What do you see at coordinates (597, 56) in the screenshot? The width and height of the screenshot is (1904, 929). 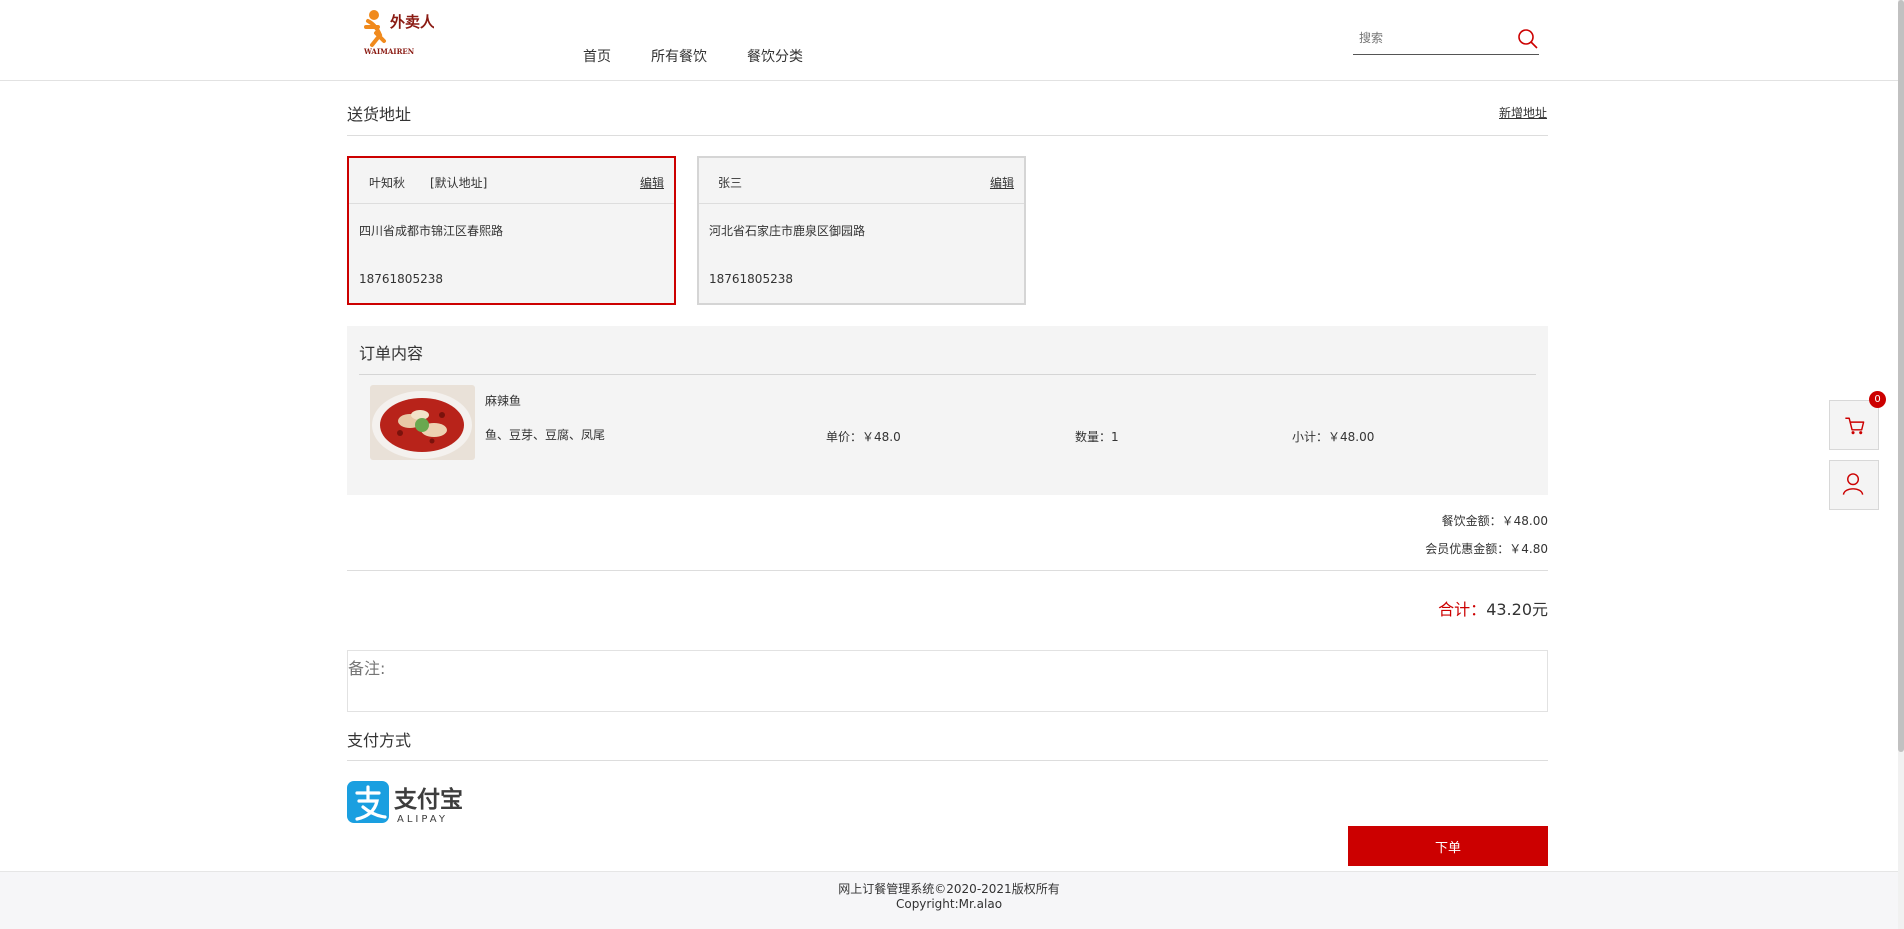 I see `nav-home: 首页` at bounding box center [597, 56].